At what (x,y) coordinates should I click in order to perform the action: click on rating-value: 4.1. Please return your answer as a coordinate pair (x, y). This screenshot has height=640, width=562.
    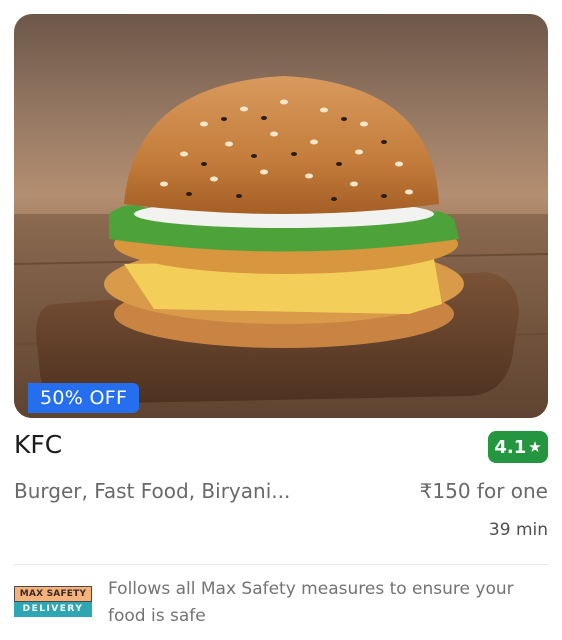
    Looking at the image, I should click on (510, 447).